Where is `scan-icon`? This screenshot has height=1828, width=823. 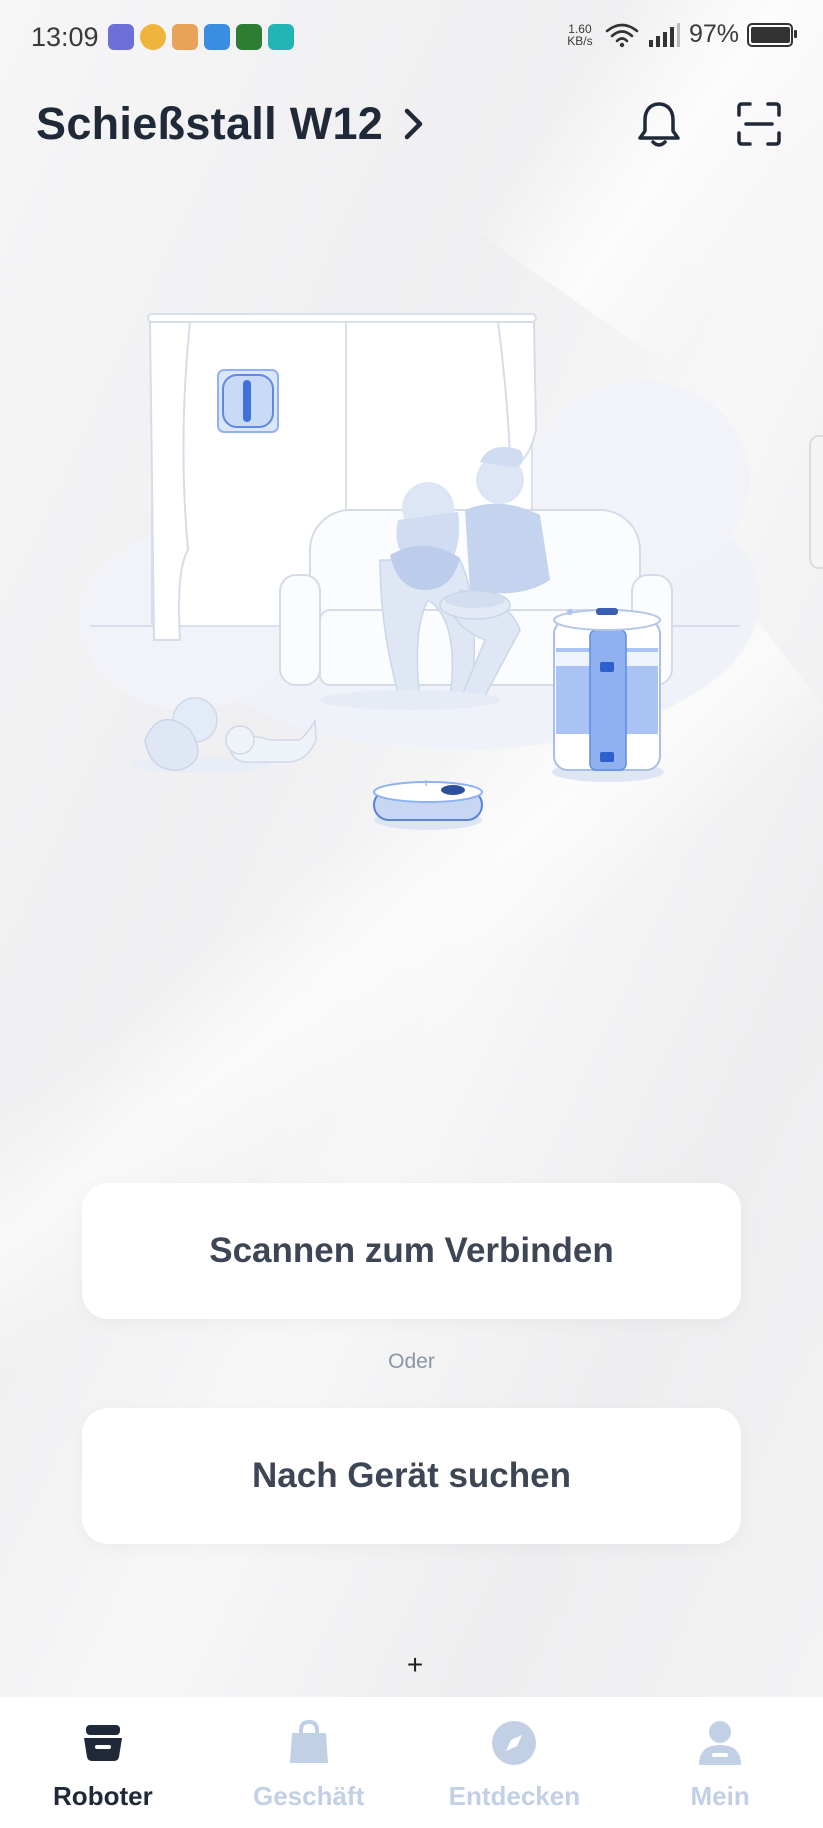 scan-icon is located at coordinates (759, 124).